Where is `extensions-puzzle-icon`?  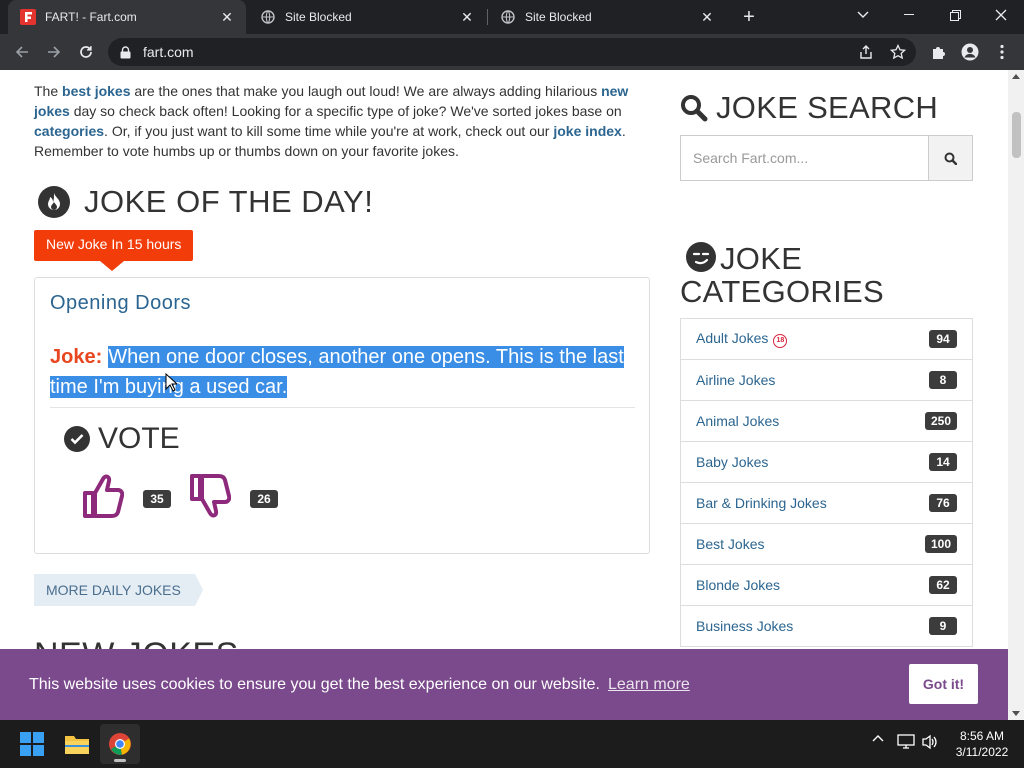
extensions-puzzle-icon is located at coordinates (938, 52).